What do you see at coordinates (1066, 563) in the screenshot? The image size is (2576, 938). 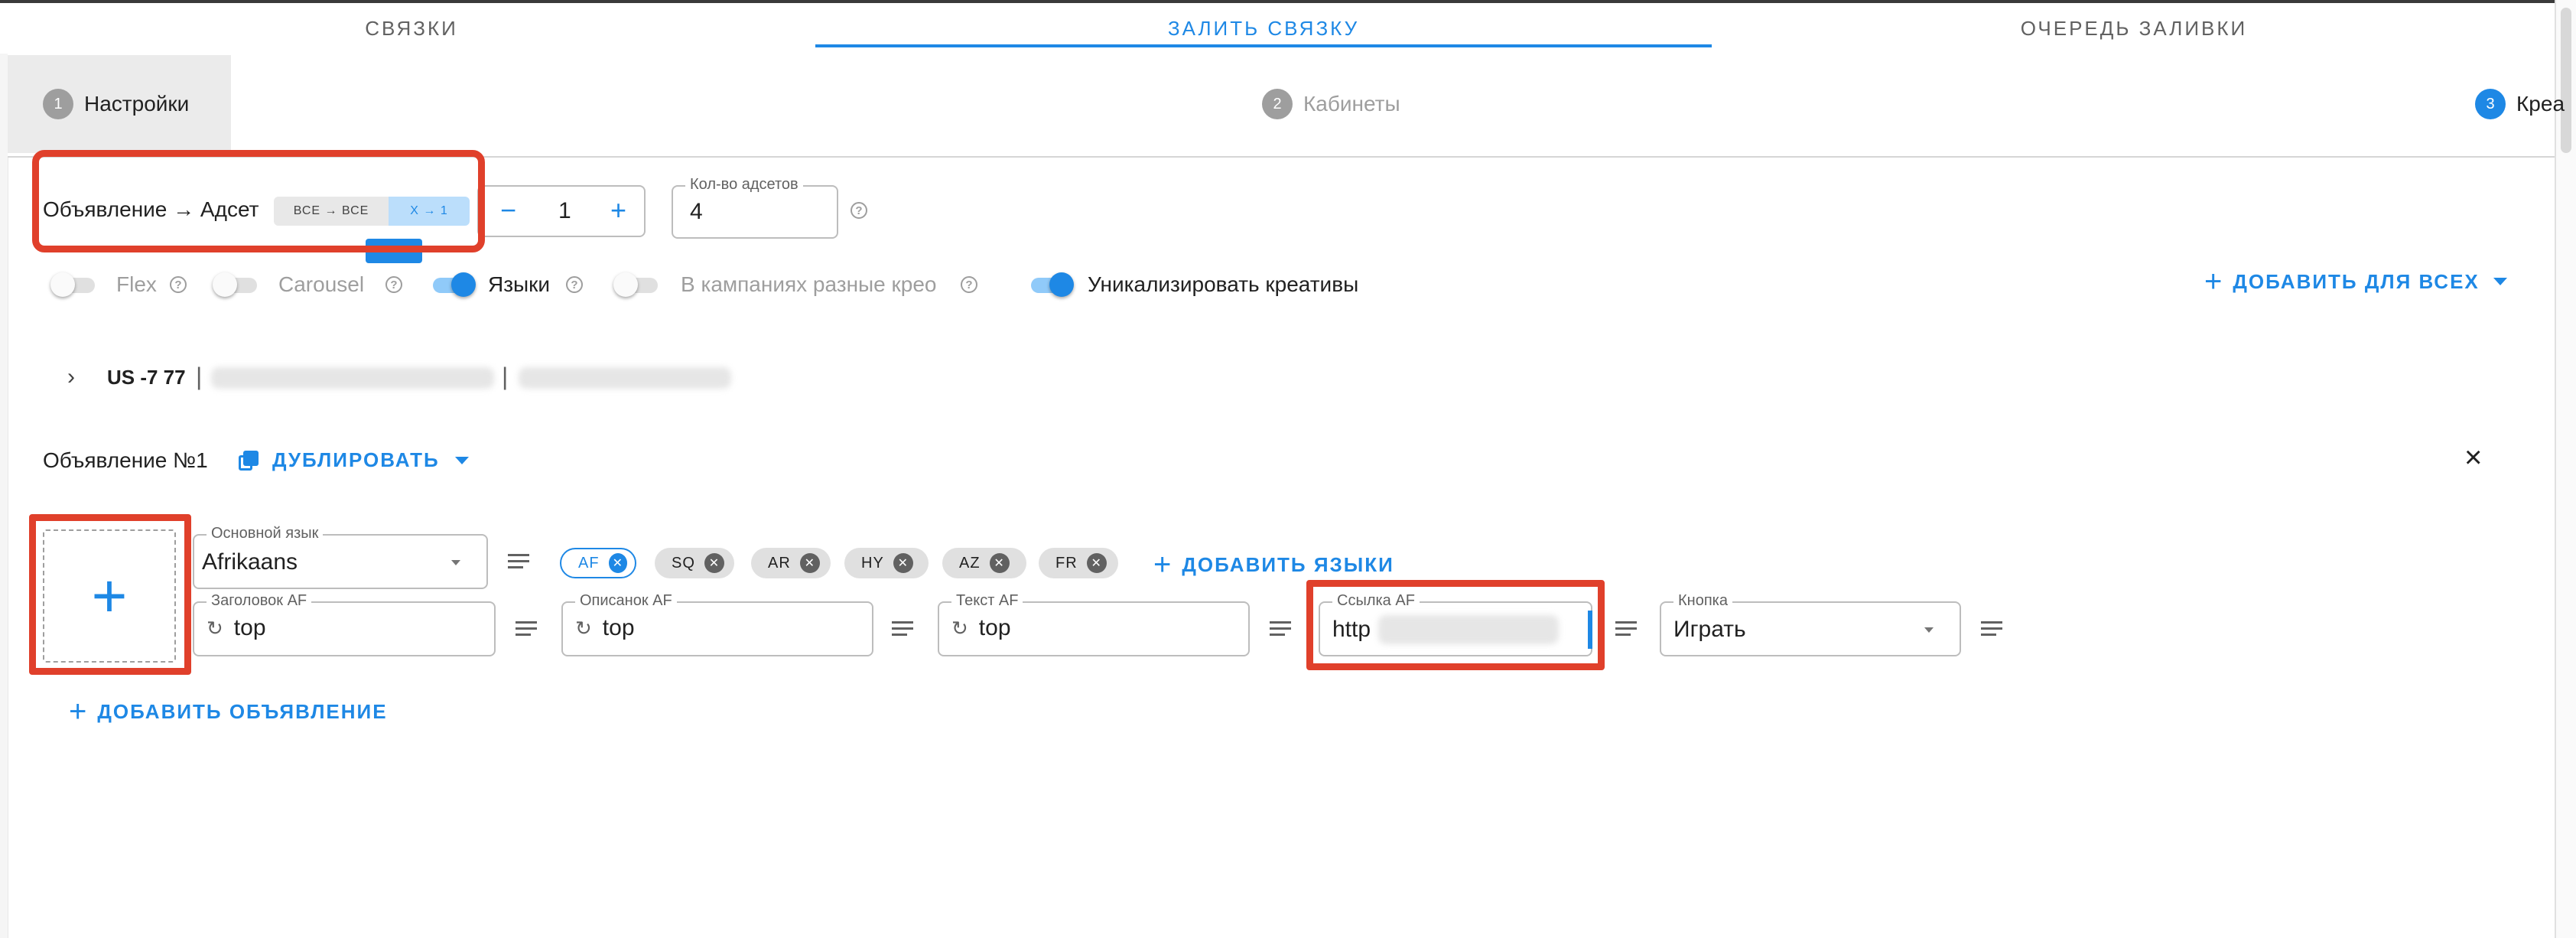 I see `chip-label: FR` at bounding box center [1066, 563].